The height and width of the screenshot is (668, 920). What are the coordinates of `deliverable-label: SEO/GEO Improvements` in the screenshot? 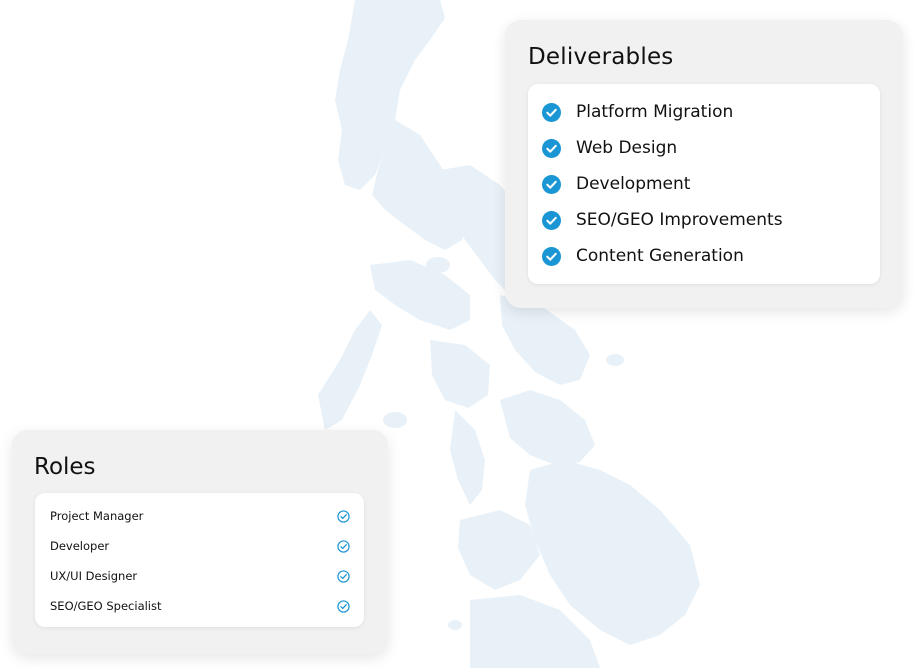 It's located at (679, 220).